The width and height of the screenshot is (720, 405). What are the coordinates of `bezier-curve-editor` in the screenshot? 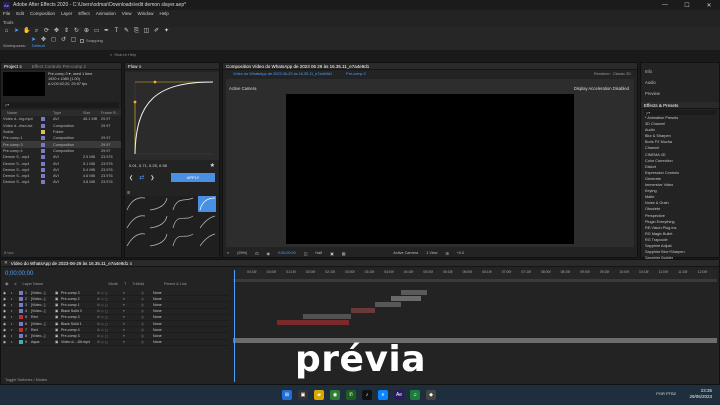 It's located at (172, 116).